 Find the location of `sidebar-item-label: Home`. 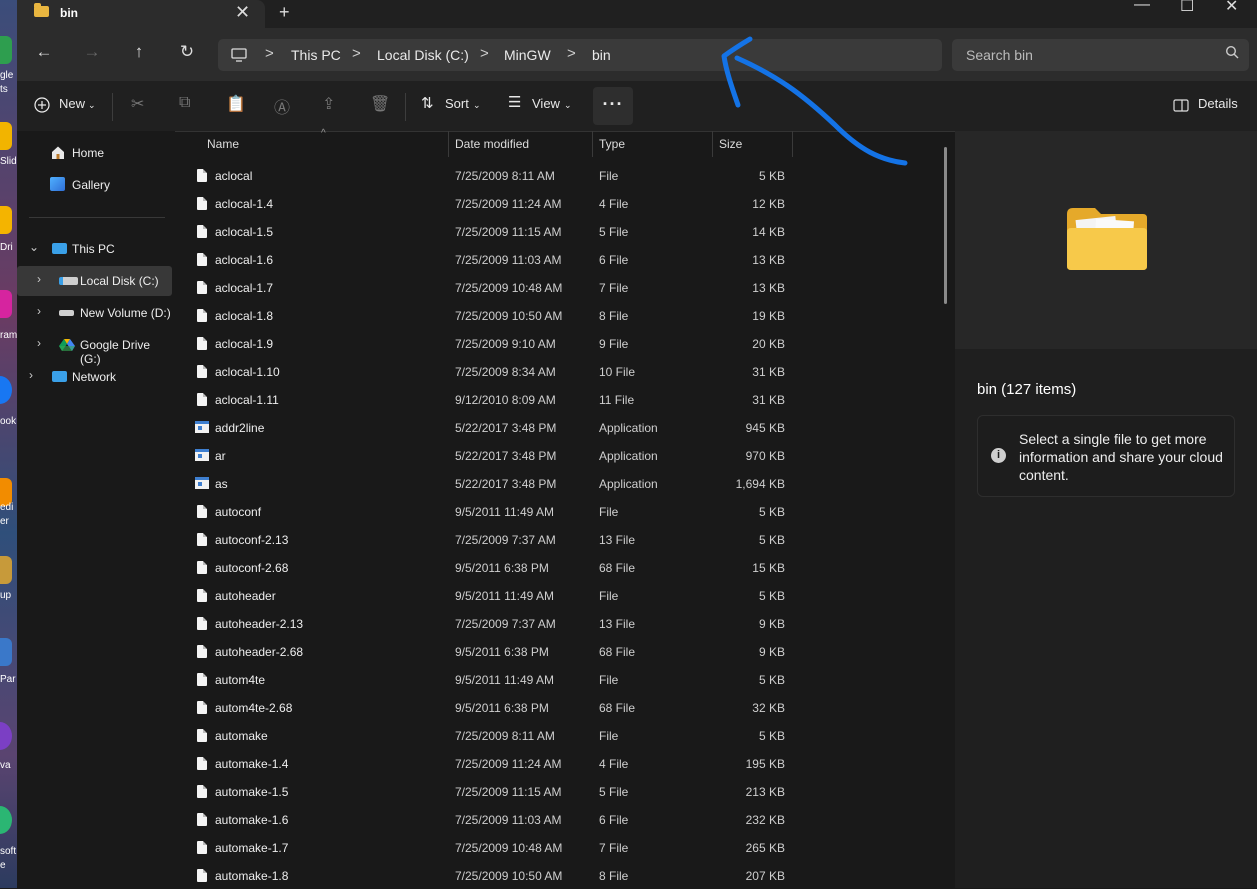

sidebar-item-label: Home is located at coordinates (88, 153).